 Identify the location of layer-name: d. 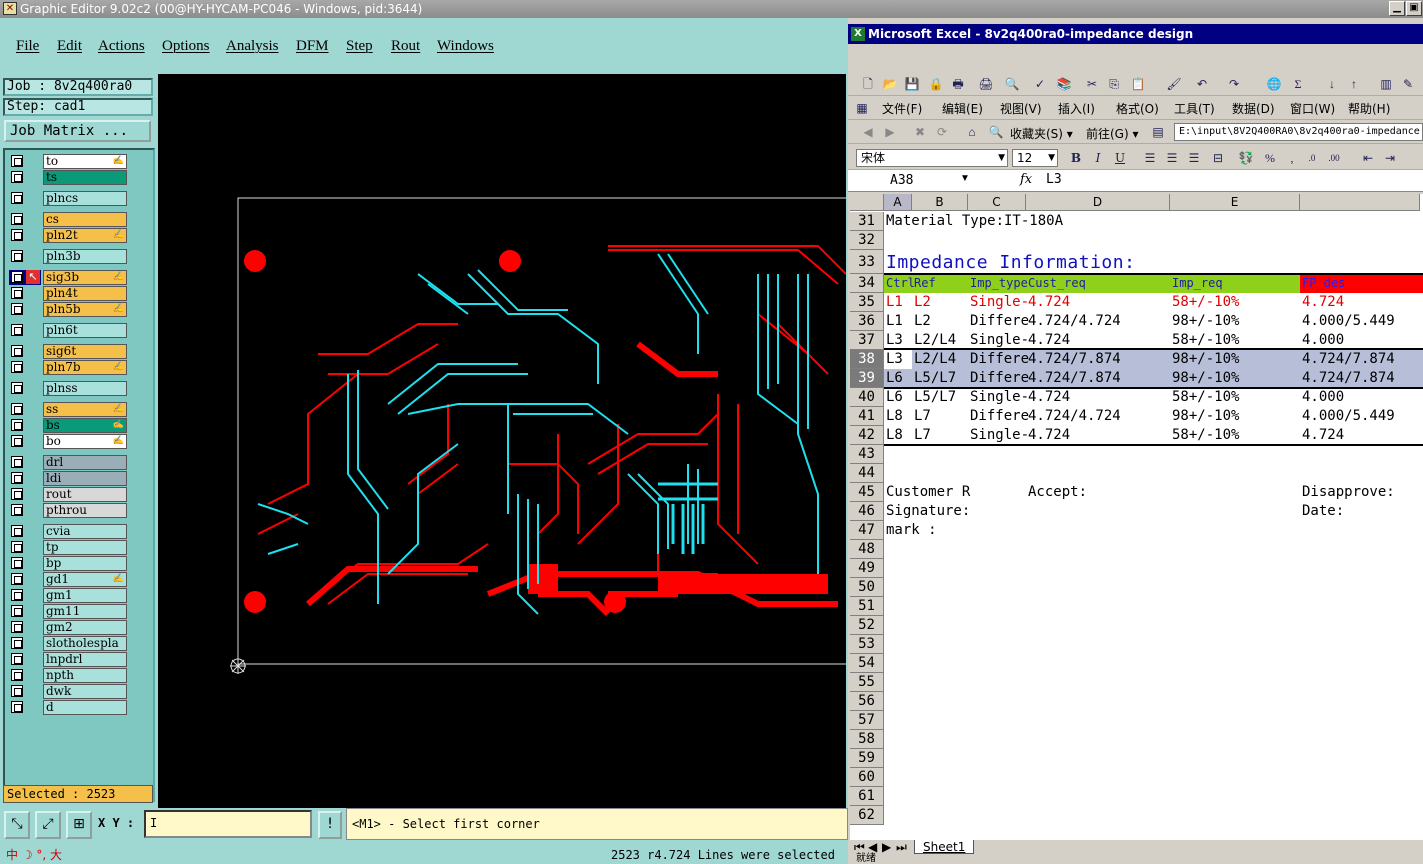
(85, 707).